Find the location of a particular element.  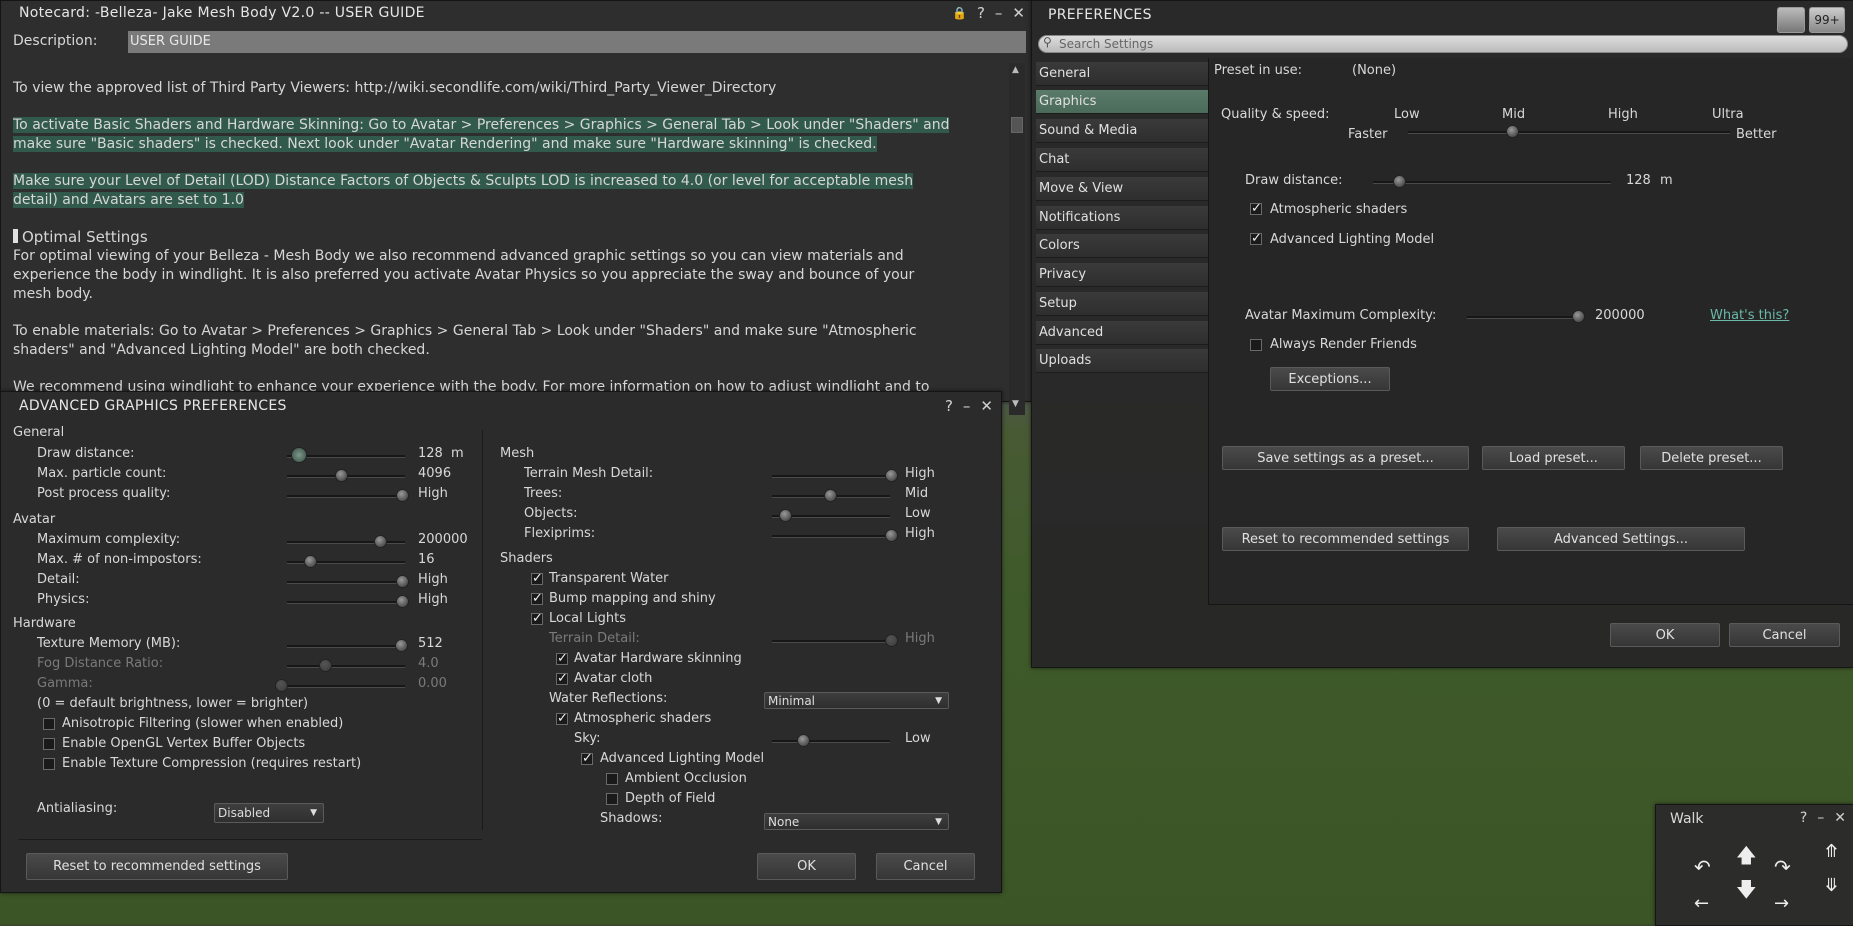

always-render-friends-checkbox is located at coordinates (1256, 345).